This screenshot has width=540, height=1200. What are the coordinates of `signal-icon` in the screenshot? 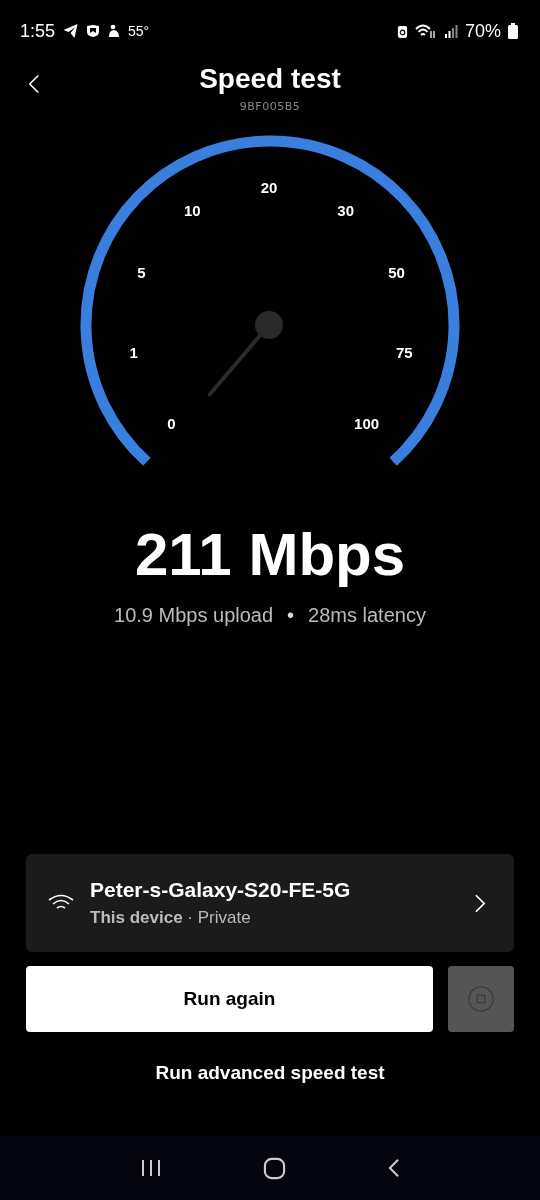 It's located at (450, 31).